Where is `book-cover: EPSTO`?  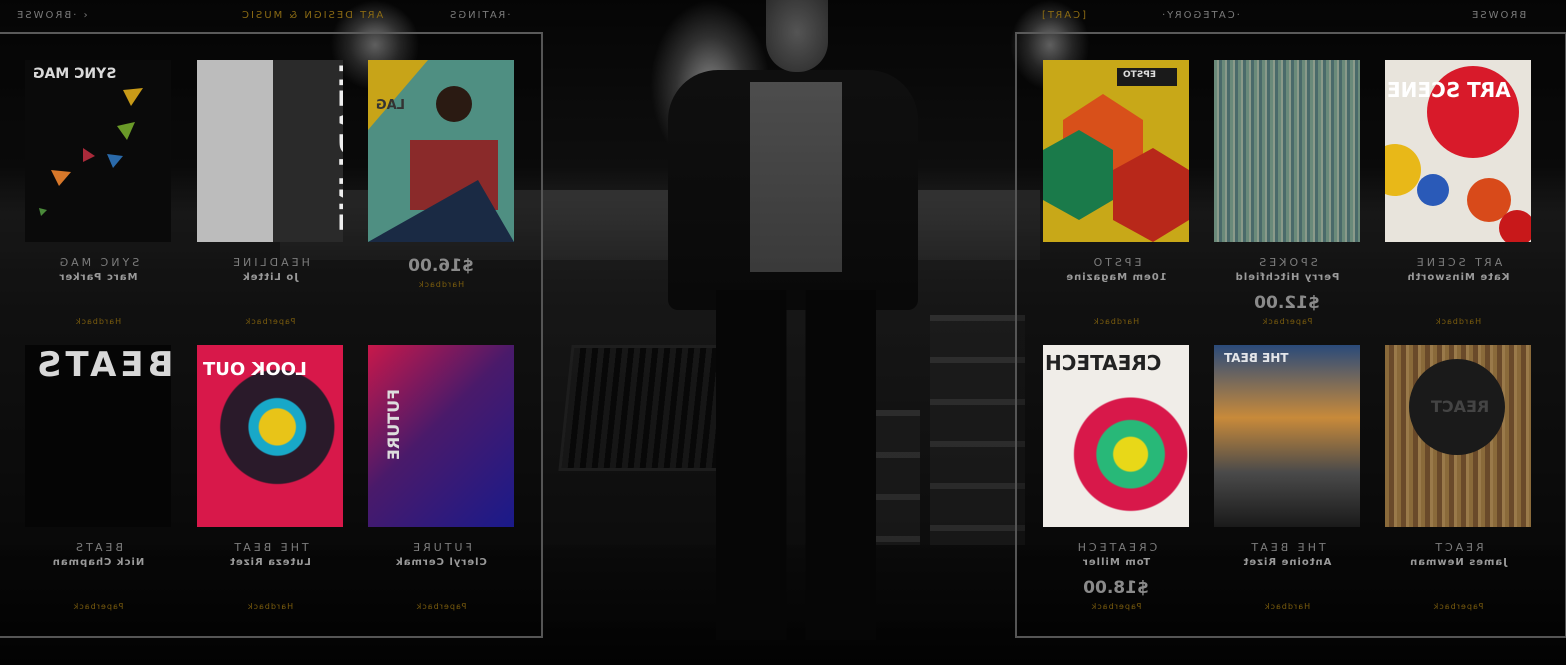
book-cover: EPSTO is located at coordinates (1116, 151).